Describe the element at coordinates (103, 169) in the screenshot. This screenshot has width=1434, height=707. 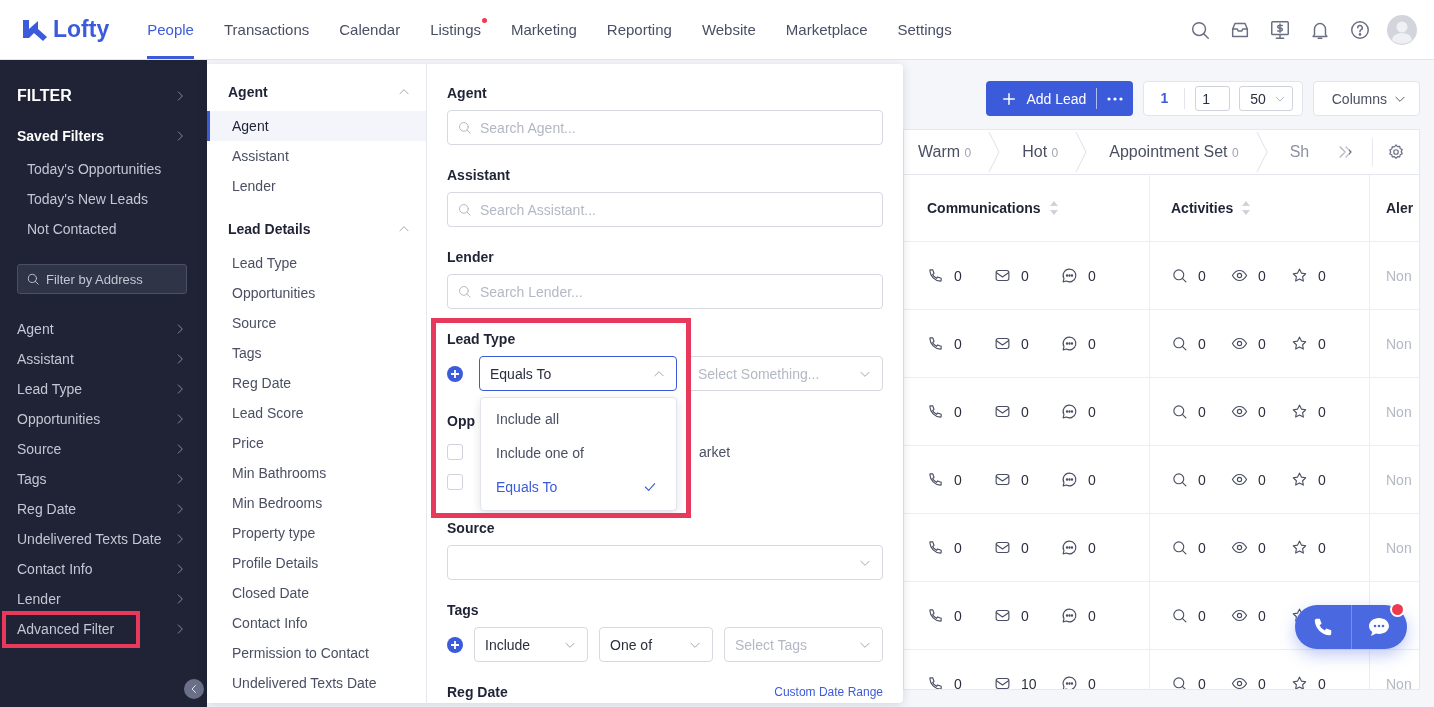
I see `saved-filter-item: Today's Opportunities` at that location.